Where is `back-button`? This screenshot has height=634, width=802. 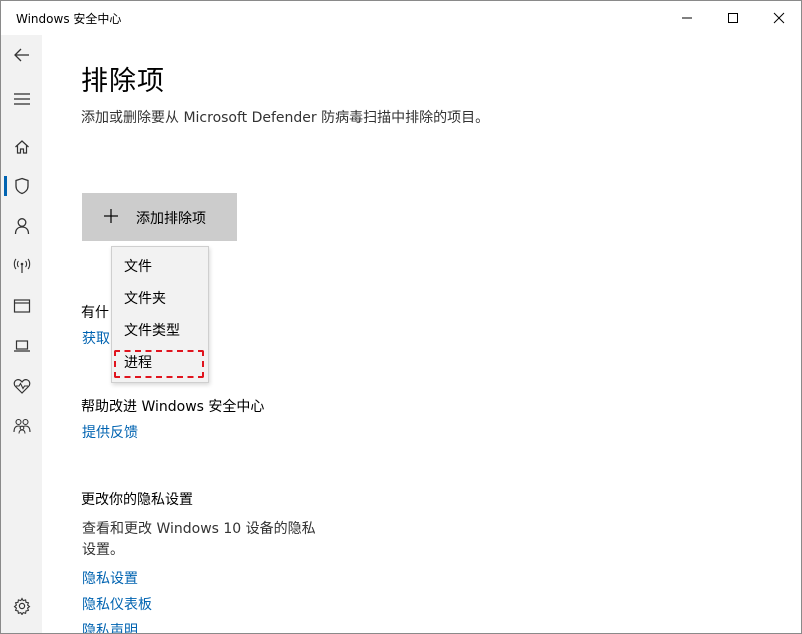
back-button is located at coordinates (21, 55).